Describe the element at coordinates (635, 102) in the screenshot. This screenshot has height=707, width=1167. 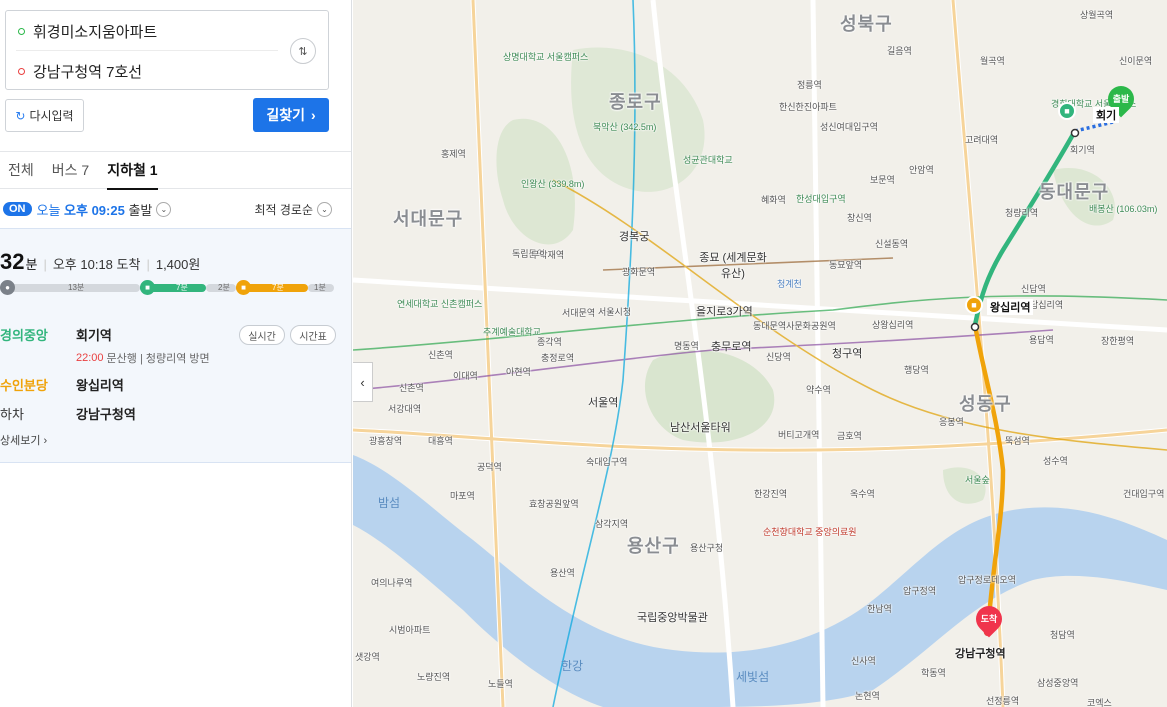
I see `district-label: 종로구` at that location.